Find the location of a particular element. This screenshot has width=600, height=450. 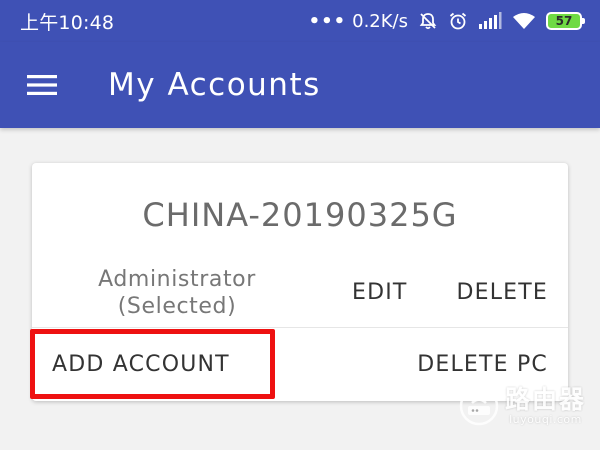

status-icons: ••• 0.2K/s 57 is located at coordinates (446, 21).